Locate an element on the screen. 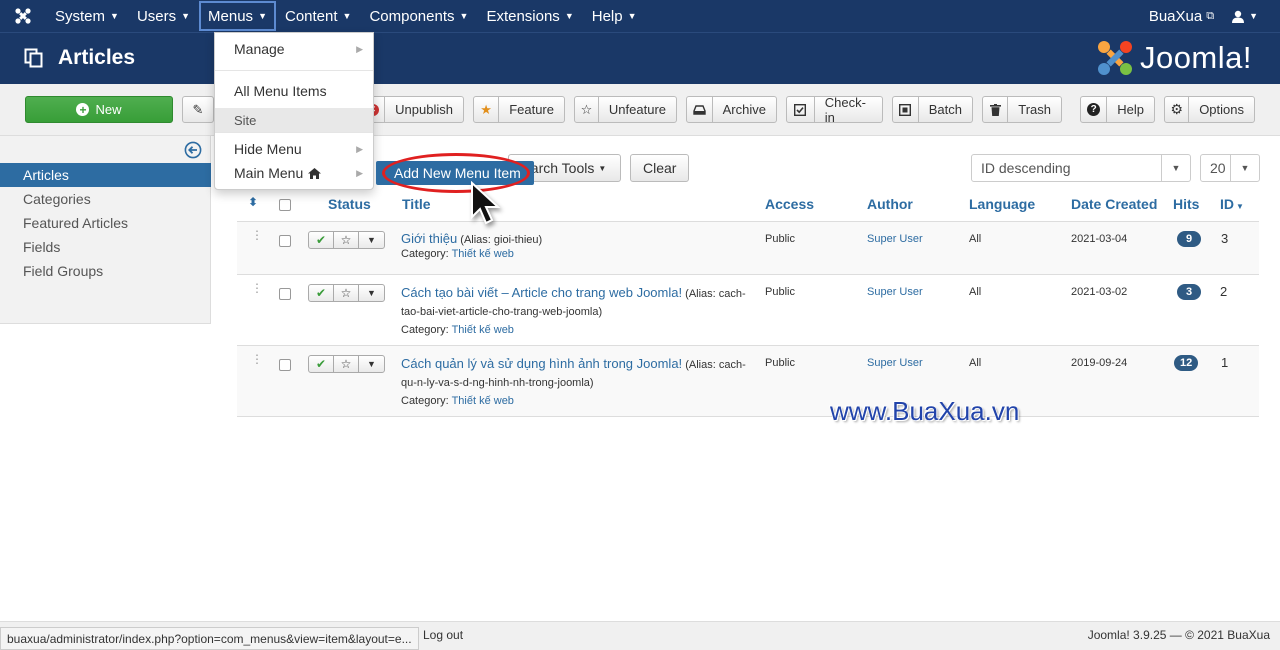  col-access: Access is located at coordinates (789, 204).